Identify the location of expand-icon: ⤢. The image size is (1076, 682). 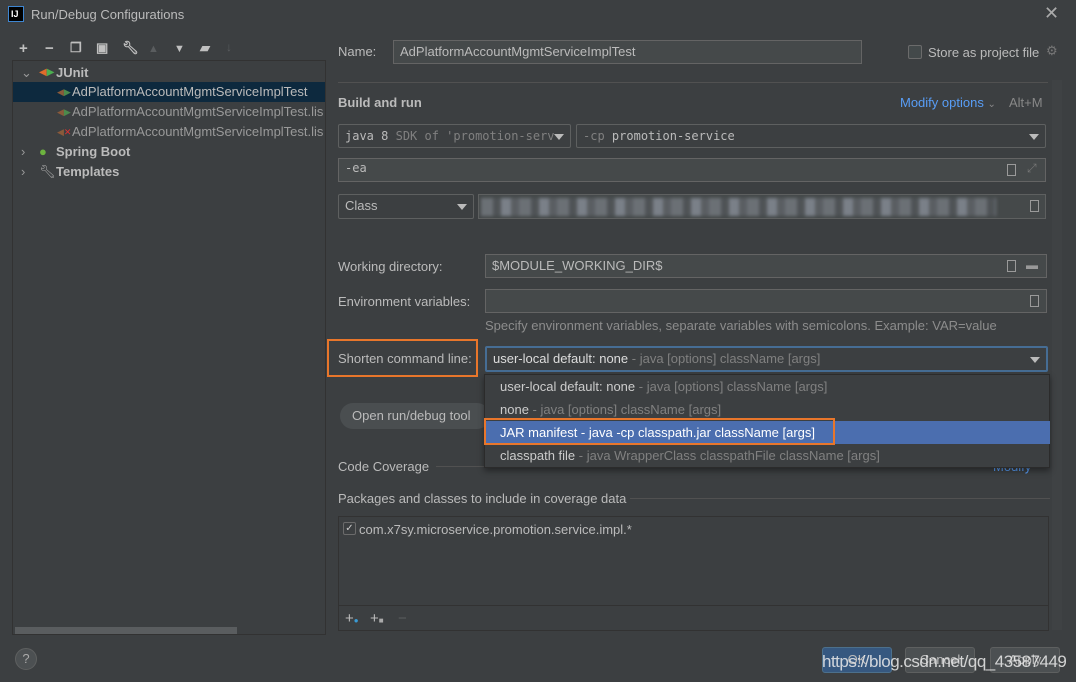
(1032, 168).